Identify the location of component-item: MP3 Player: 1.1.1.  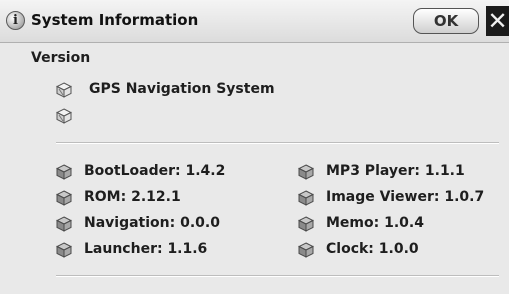
(400, 172).